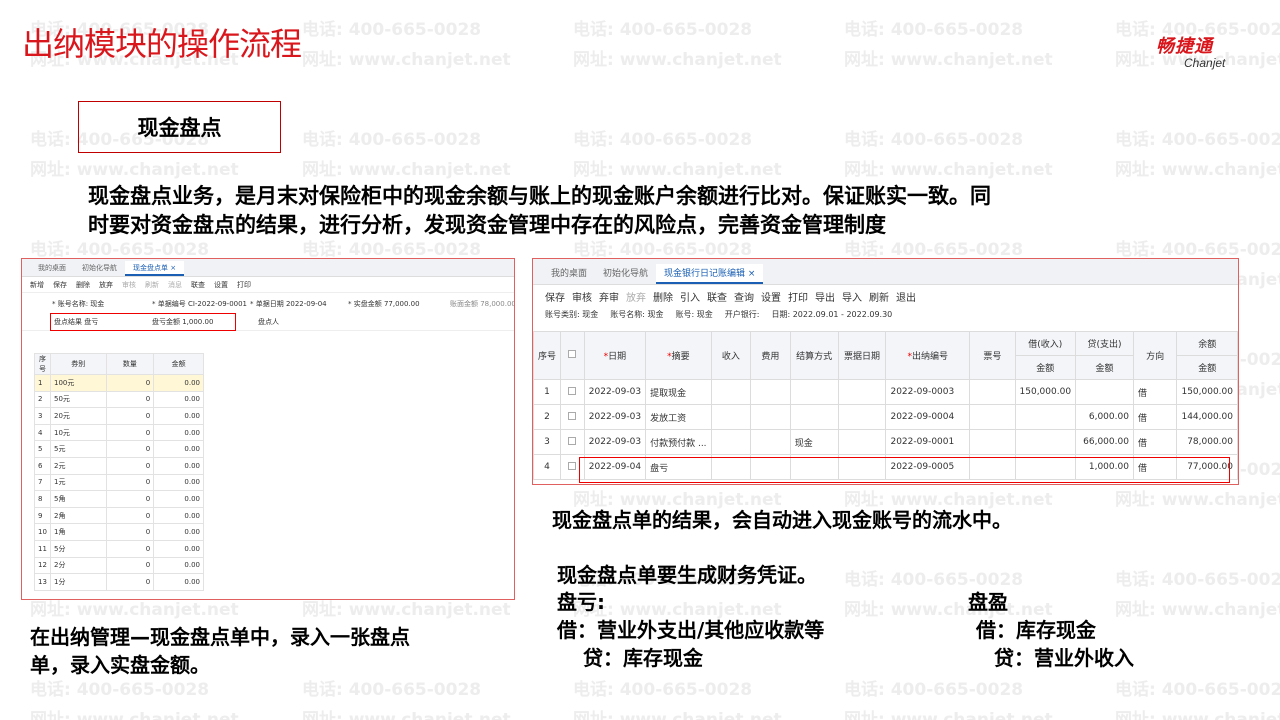  What do you see at coordinates (852, 296) in the screenshot?
I see `toolbar-import-button: 导入` at bounding box center [852, 296].